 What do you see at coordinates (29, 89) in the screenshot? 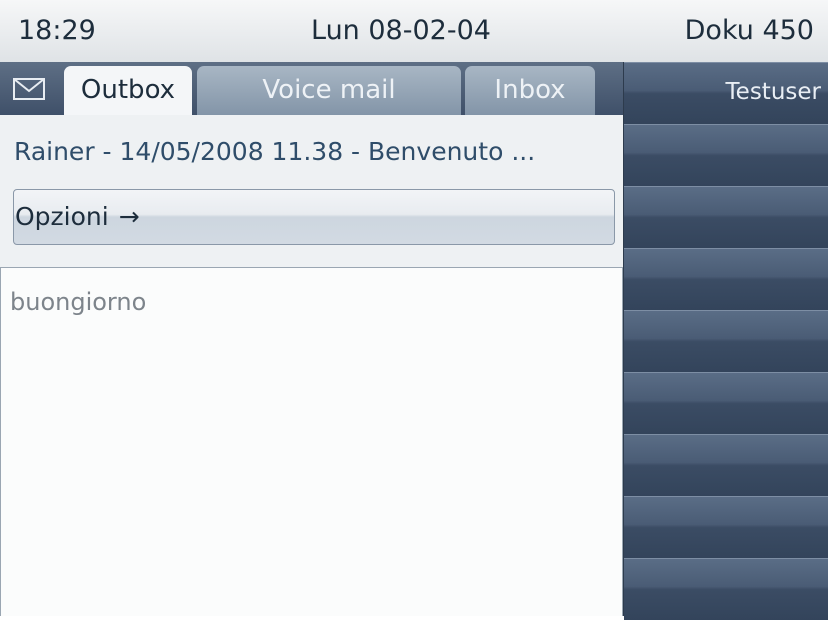
I see `mail-icon` at bounding box center [29, 89].